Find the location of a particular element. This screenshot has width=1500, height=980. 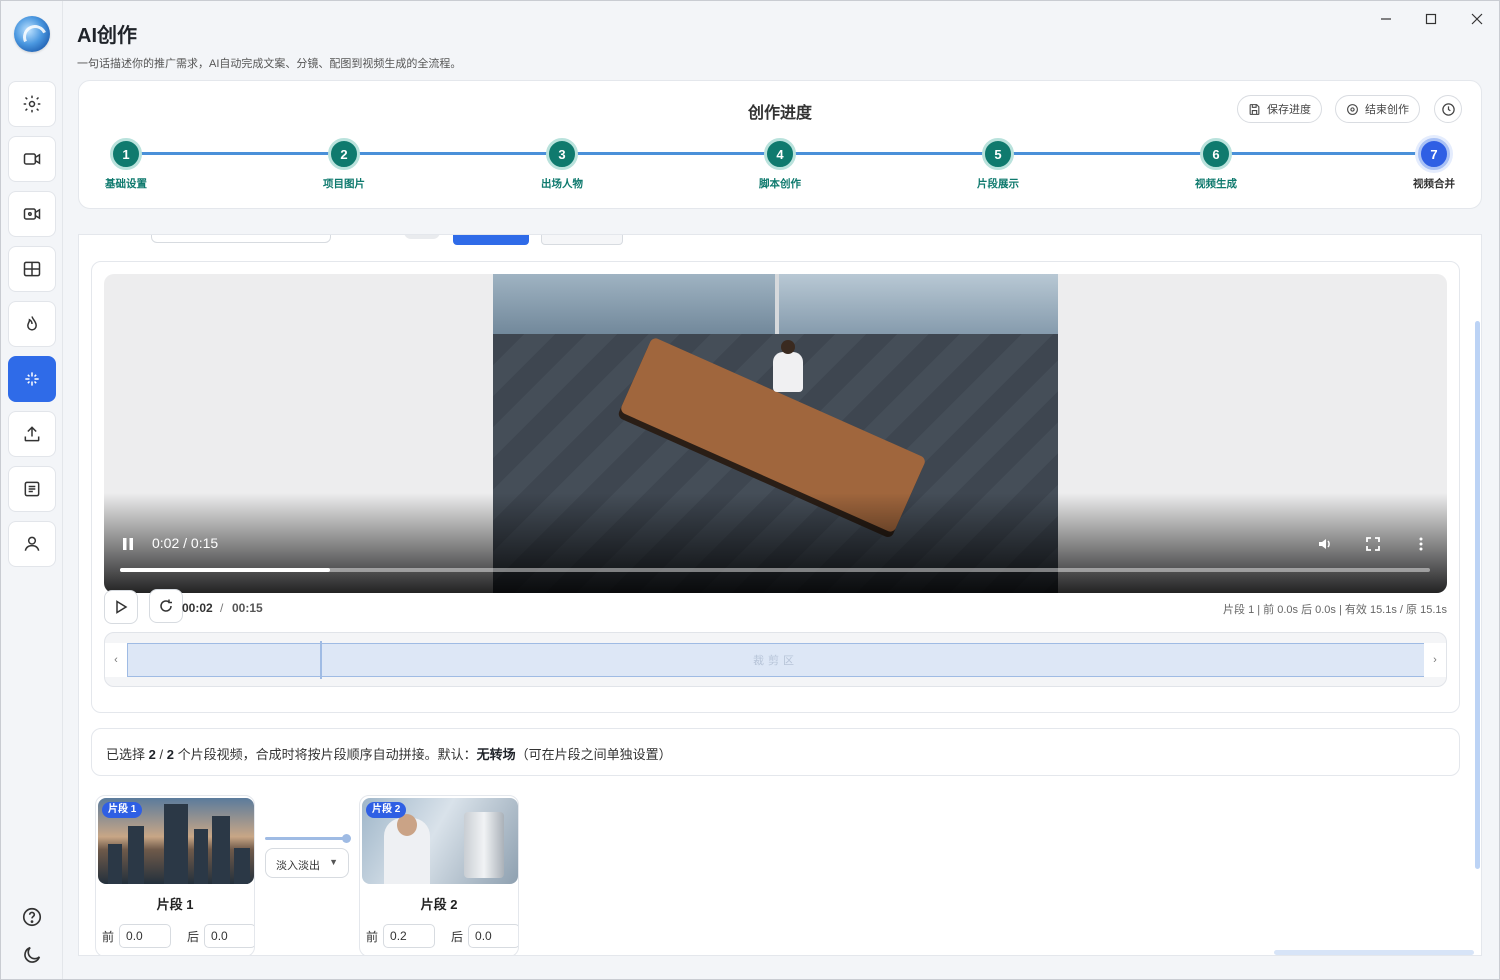

sidebar-item-video-record is located at coordinates (32, 214).